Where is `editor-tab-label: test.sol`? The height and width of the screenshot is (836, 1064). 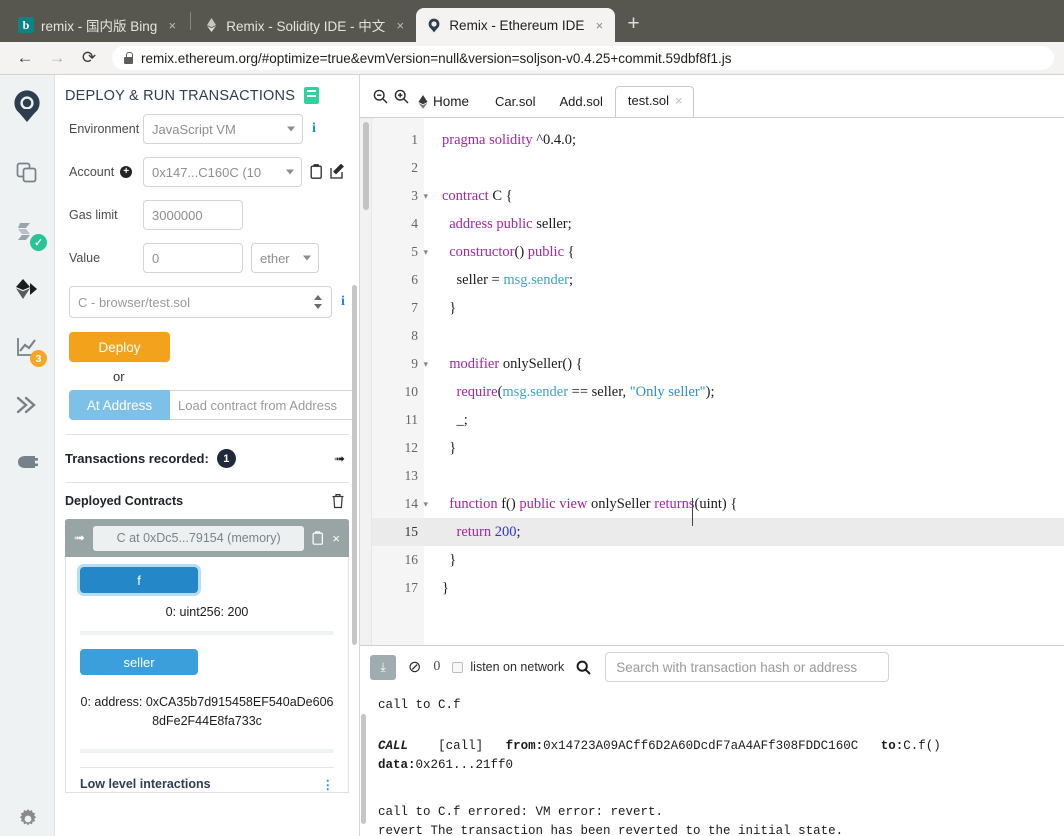 editor-tab-label: test.sol is located at coordinates (648, 100).